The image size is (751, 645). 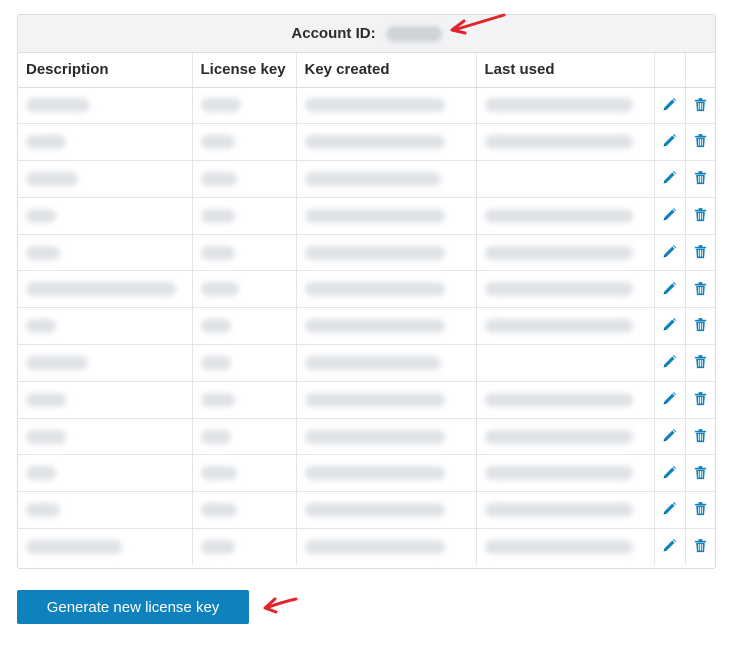 What do you see at coordinates (333, 33) in the screenshot?
I see `account-id-label: Account ID:` at bounding box center [333, 33].